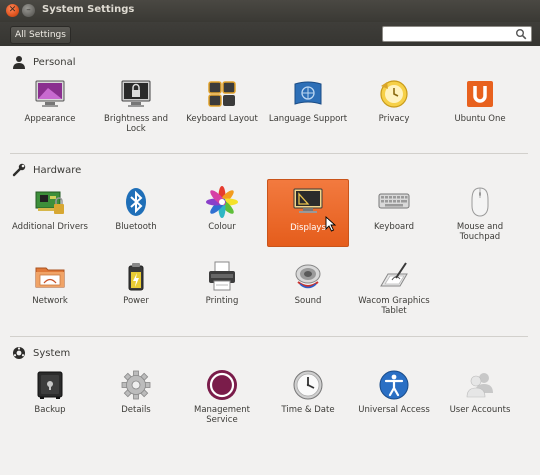 The image size is (540, 475). I want to click on item-label: Brightness and Lock, so click(136, 124).